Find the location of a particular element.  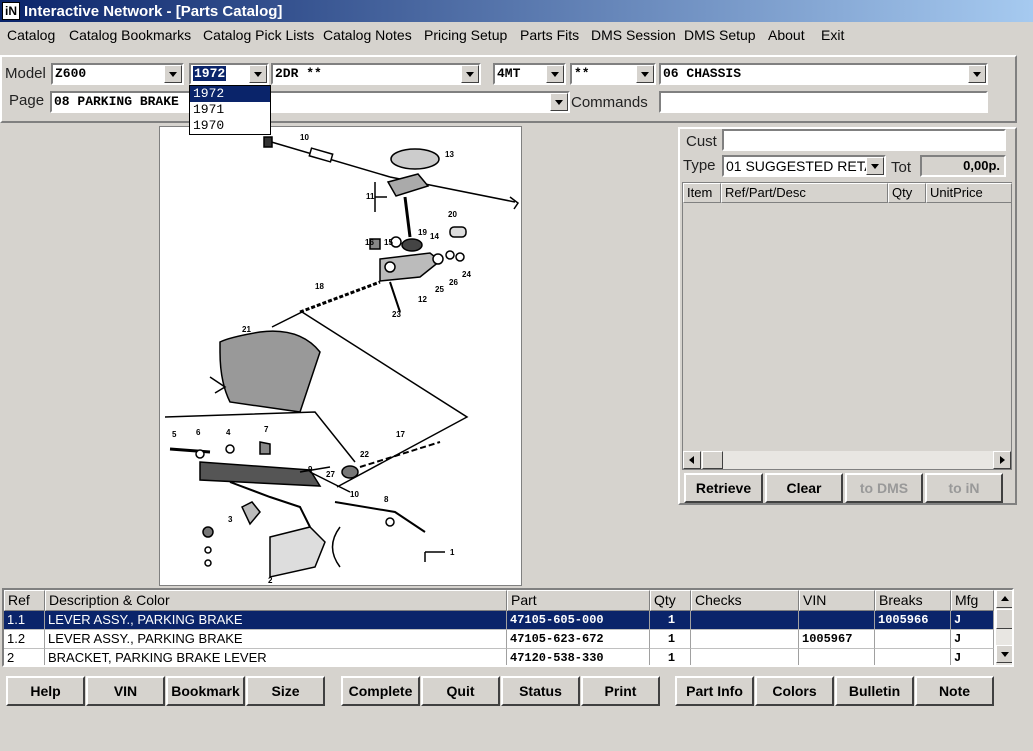

type-select: 01 SUGGESTED RETAIL is located at coordinates (804, 166).